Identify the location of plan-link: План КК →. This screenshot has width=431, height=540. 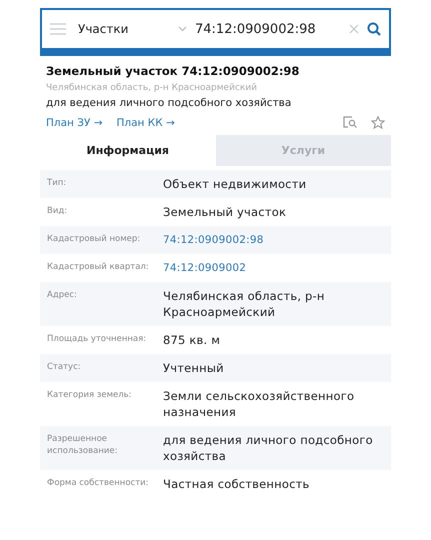
(145, 122).